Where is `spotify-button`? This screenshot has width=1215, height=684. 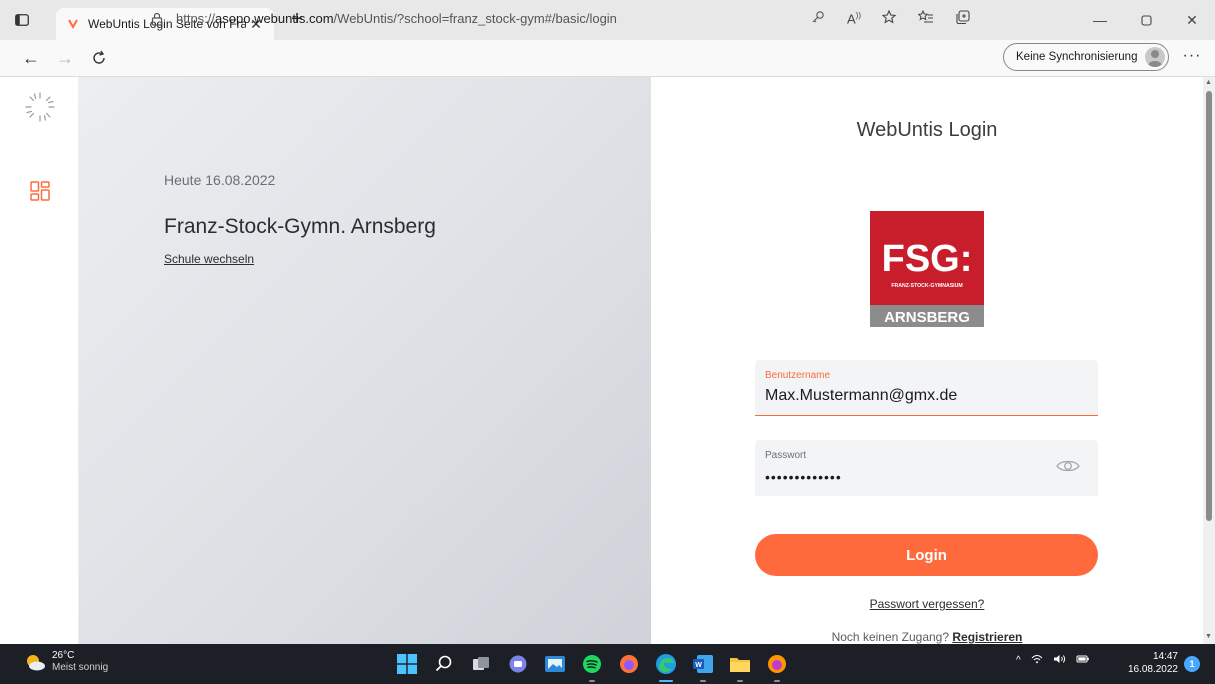
spotify-button is located at coordinates (592, 666).